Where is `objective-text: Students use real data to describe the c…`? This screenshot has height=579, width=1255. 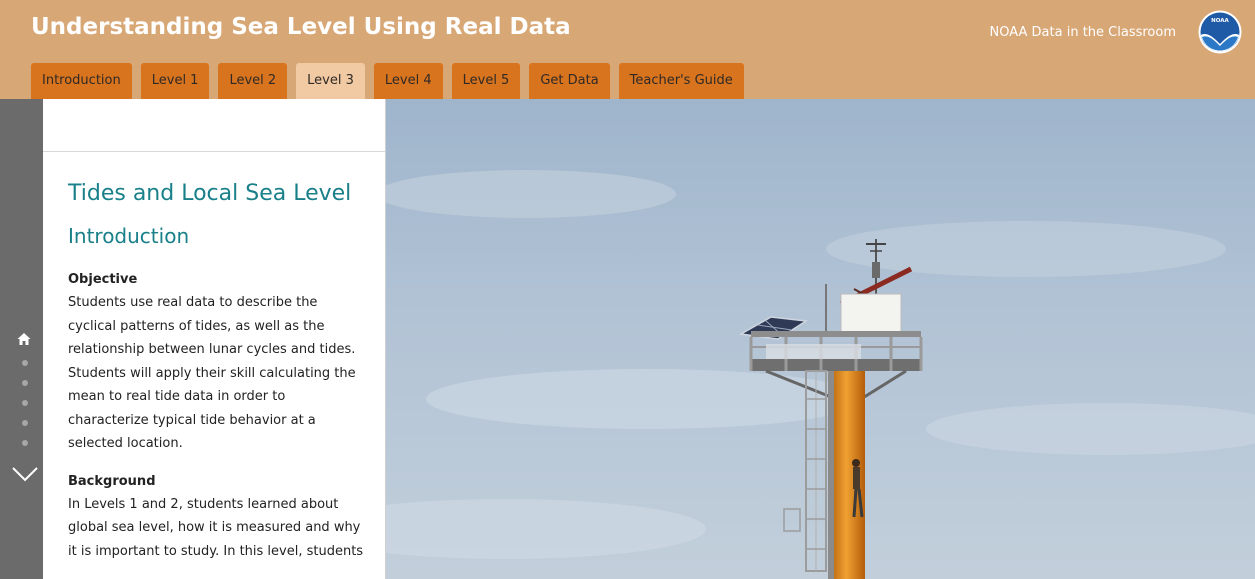 objective-text: Students use real data to describe the c… is located at coordinates (212, 373).